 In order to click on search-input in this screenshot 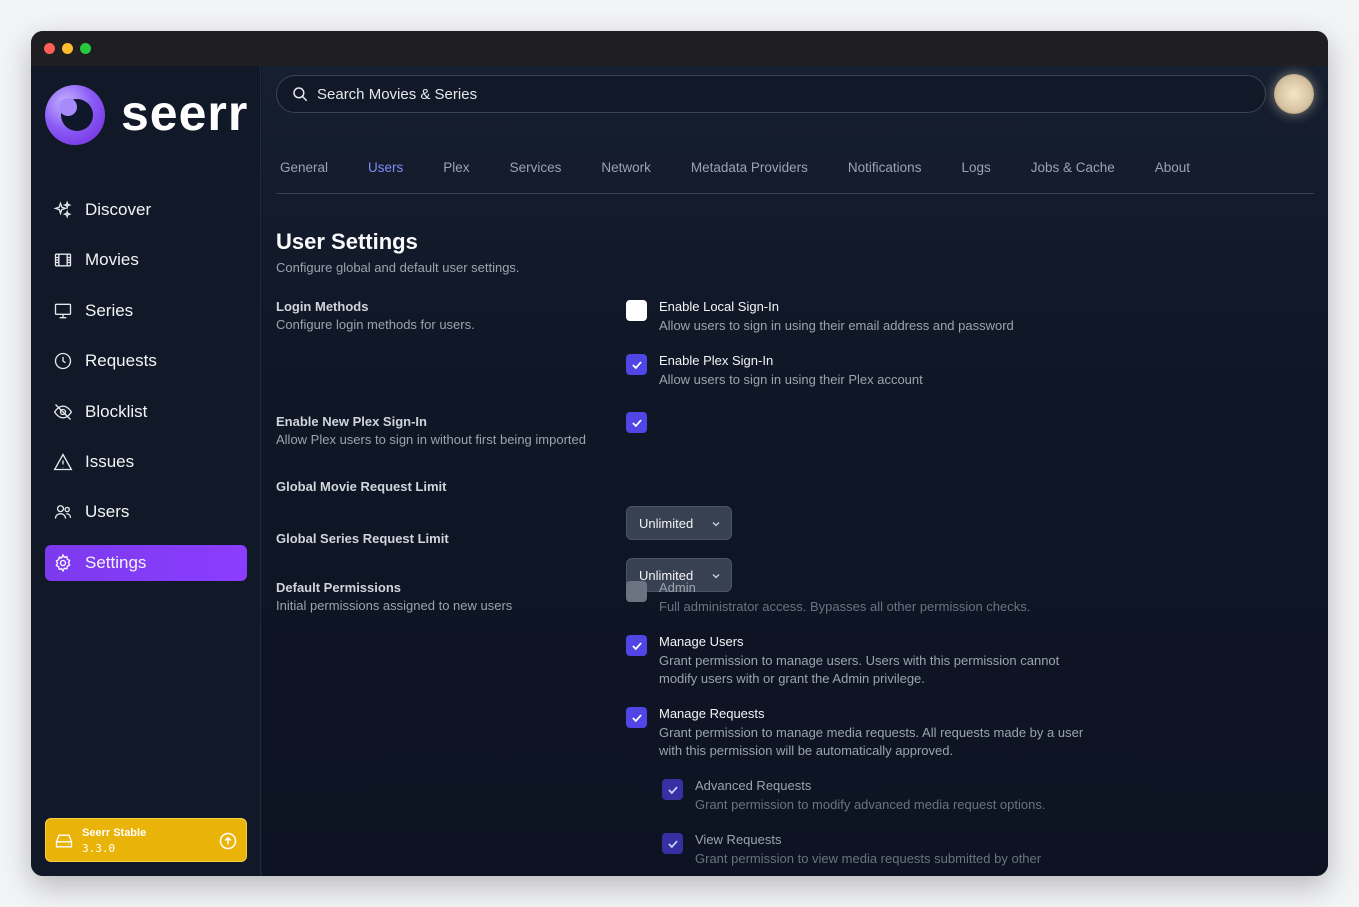, I will do `click(767, 94)`.